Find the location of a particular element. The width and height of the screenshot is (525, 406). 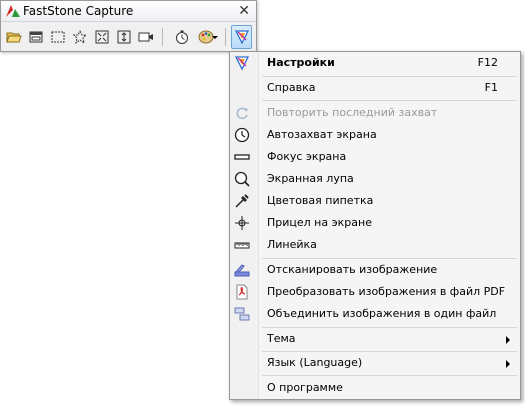

delay-timer-button is located at coordinates (182, 37).